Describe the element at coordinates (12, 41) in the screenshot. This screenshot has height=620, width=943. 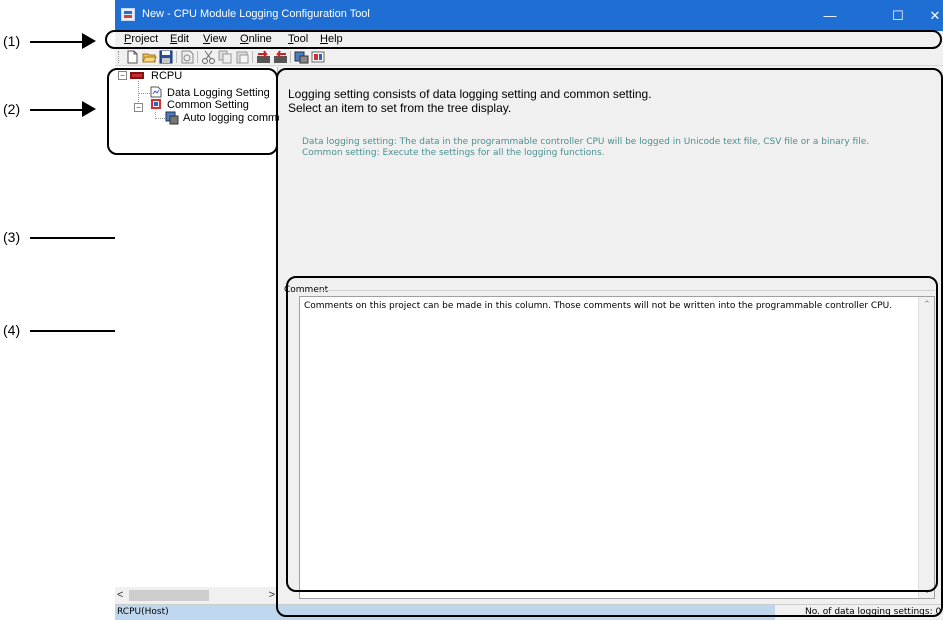
I see `callout-1-label: (1)` at that location.